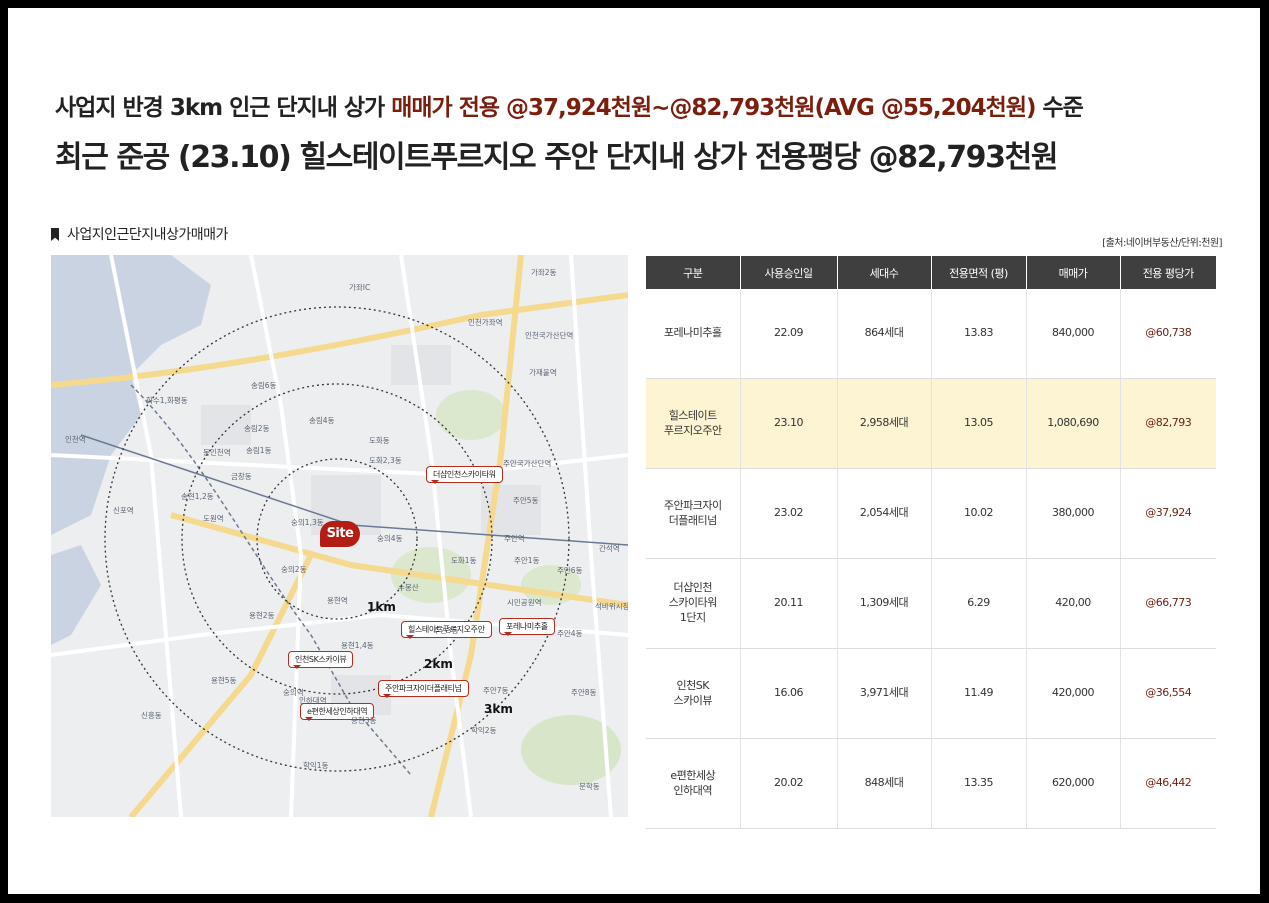 This screenshot has height=903, width=1269. What do you see at coordinates (464, 560) in the screenshot?
I see `map-place-label: 도화1동` at bounding box center [464, 560].